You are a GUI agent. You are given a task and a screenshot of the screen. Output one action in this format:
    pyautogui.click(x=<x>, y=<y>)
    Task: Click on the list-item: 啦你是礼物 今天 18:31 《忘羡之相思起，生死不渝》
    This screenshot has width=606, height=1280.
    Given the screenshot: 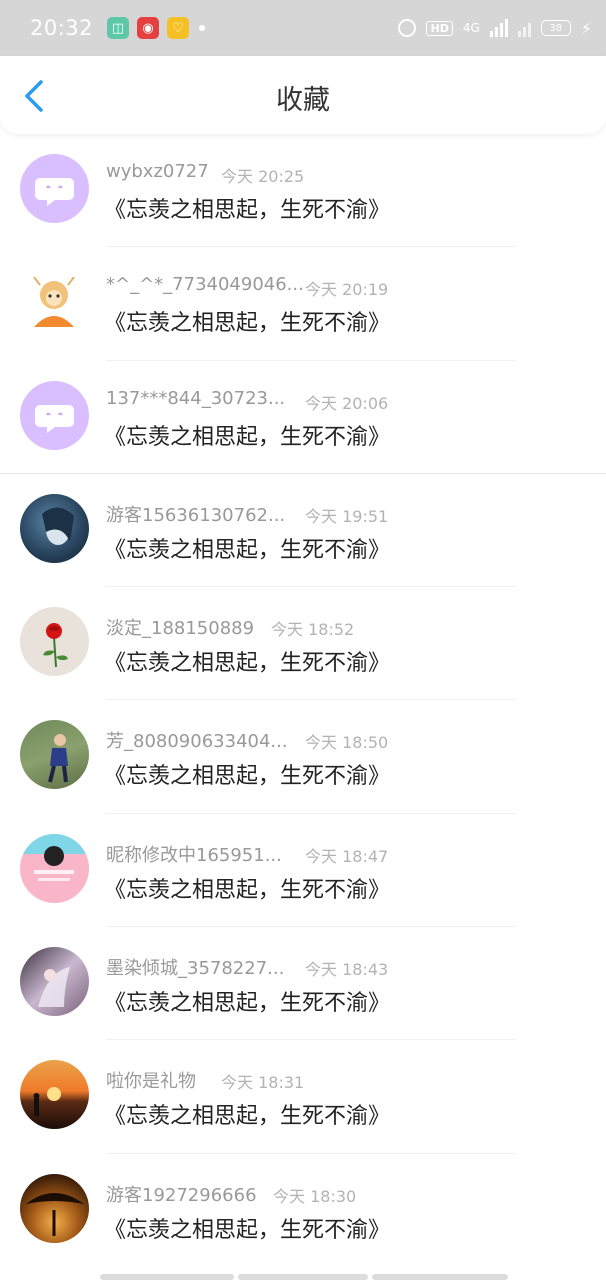 What is the action you would take?
    pyautogui.click(x=303, y=1097)
    